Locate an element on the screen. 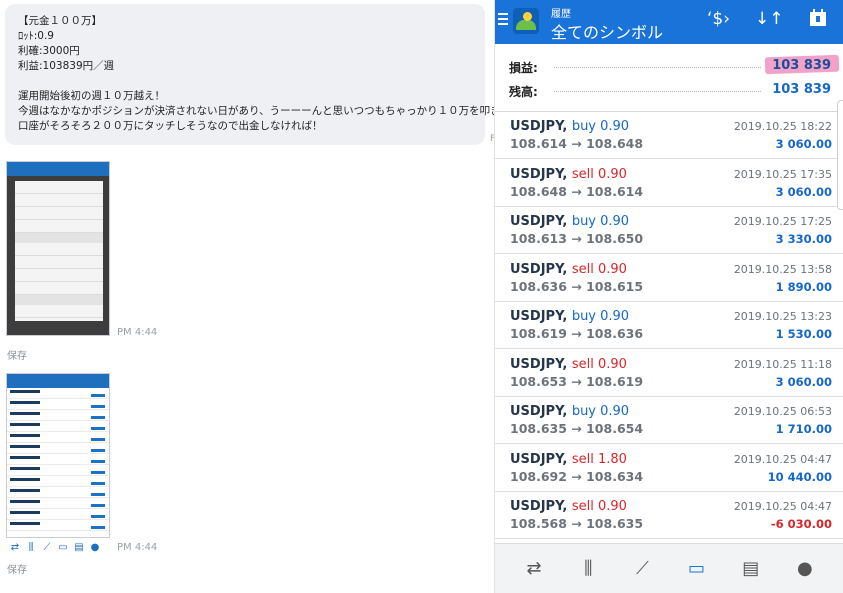 Image resolution: width=843 pixels, height=593 pixels. header-title: 全てのシンボル is located at coordinates (607, 31).